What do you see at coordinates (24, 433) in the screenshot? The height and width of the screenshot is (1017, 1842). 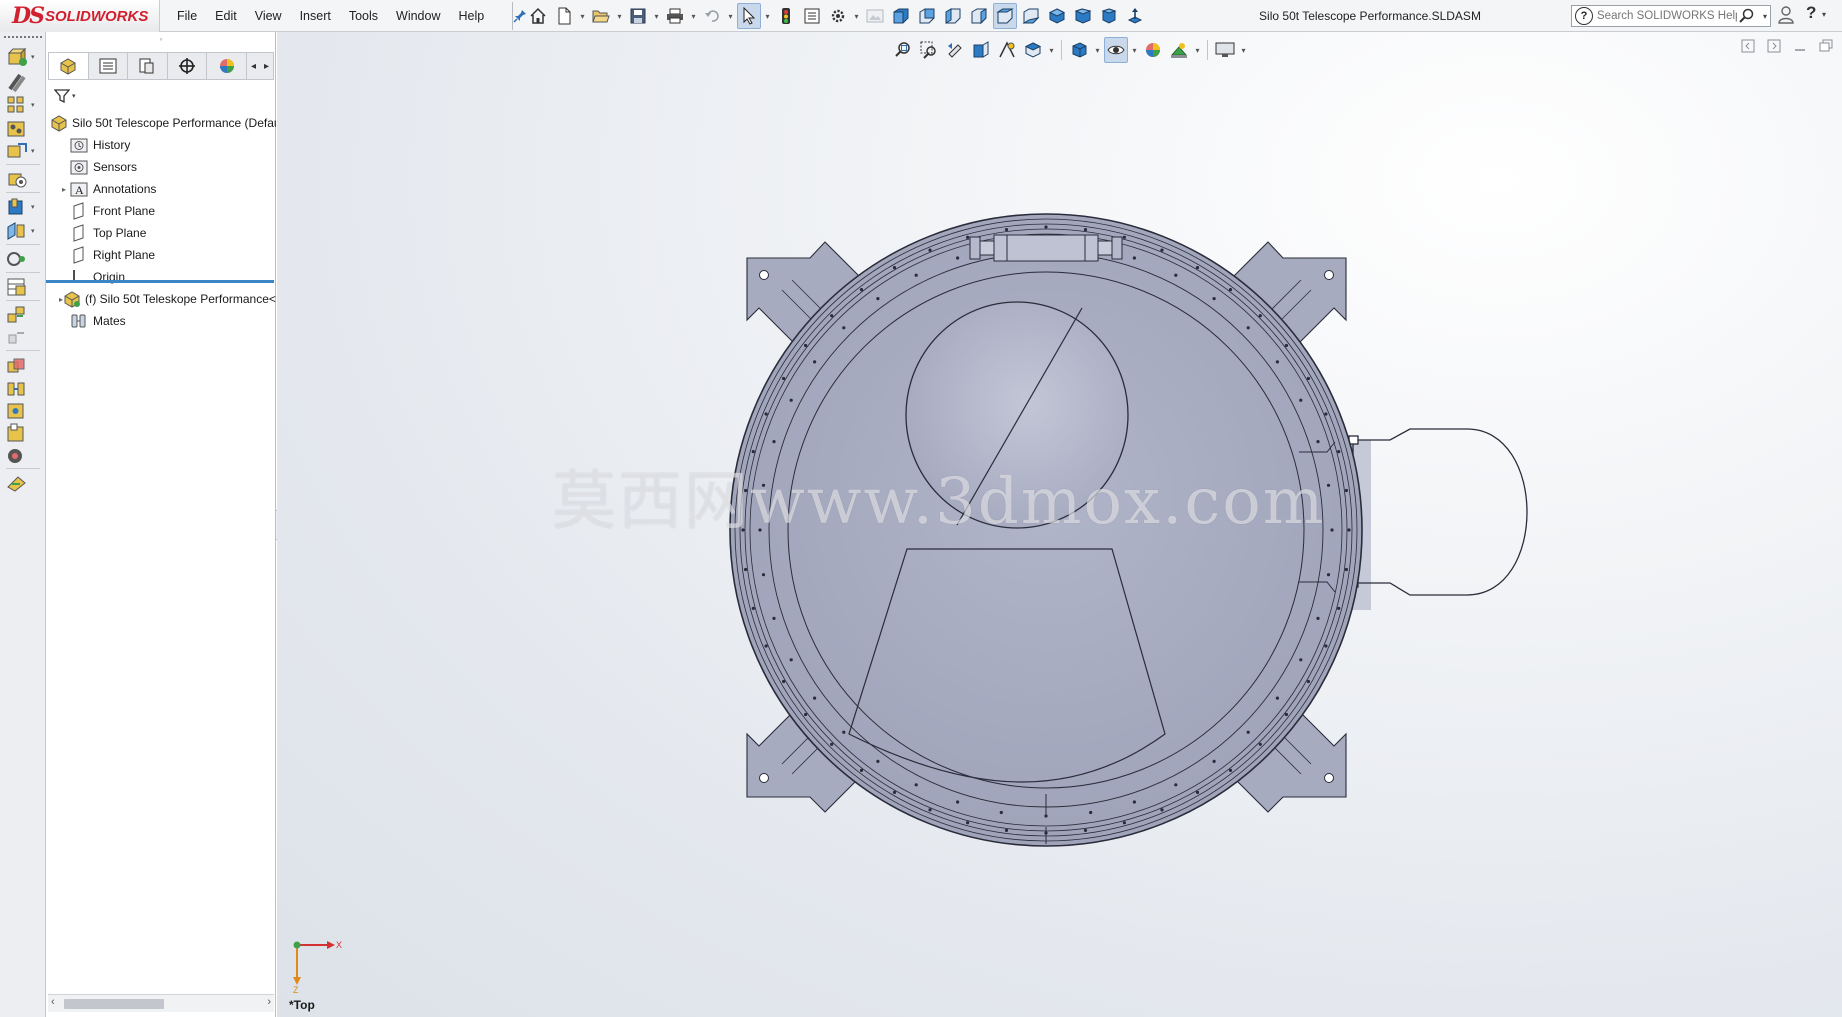 I see `measure-tool` at bounding box center [24, 433].